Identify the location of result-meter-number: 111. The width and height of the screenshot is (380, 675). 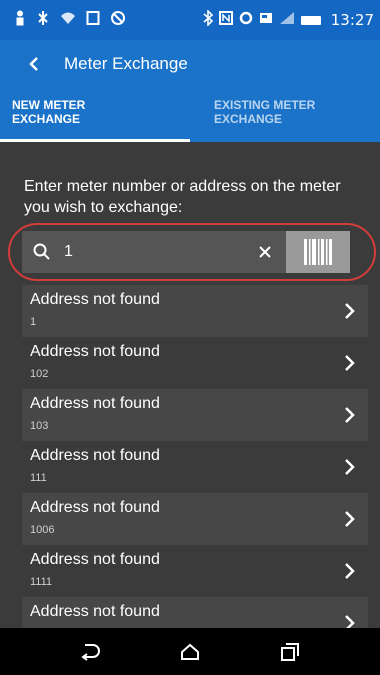
(38, 478).